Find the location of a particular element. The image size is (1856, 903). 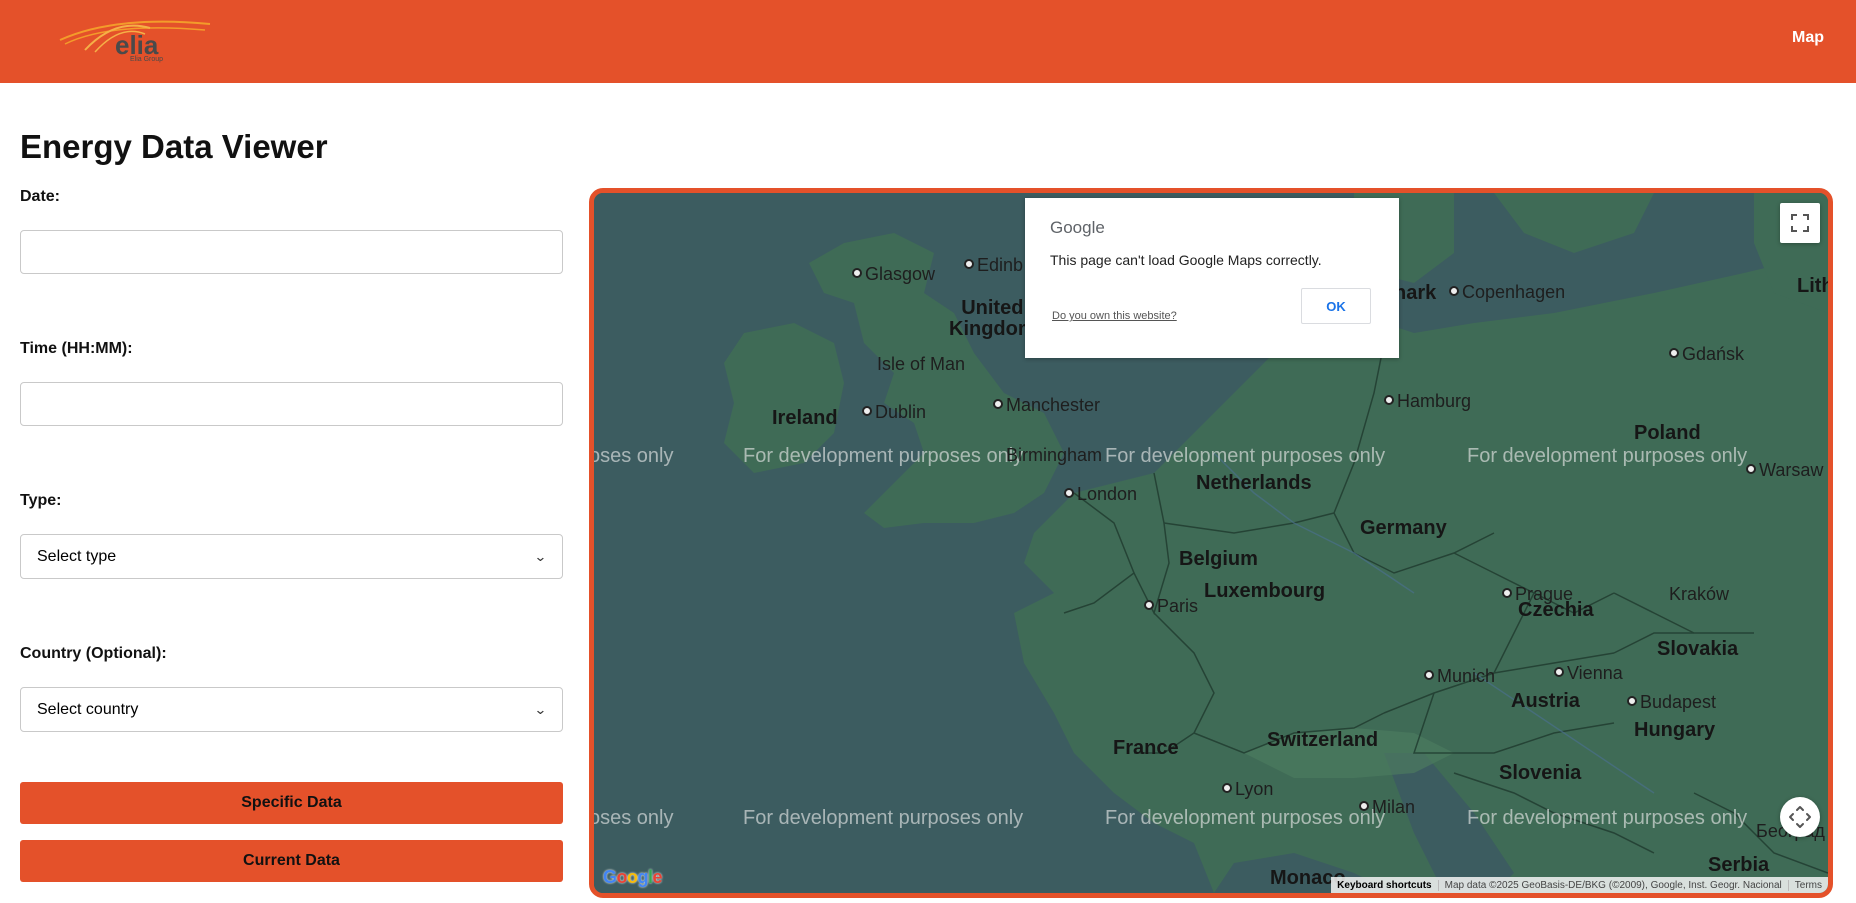

top-navbar: Map is located at coordinates (928, 41).